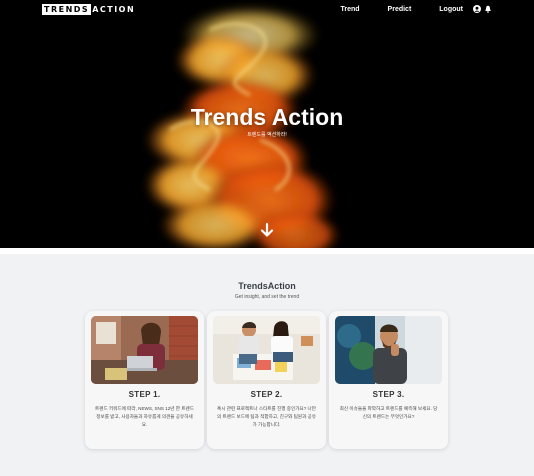  I want to click on nav-links: Trend Predict Logout, so click(402, 9).